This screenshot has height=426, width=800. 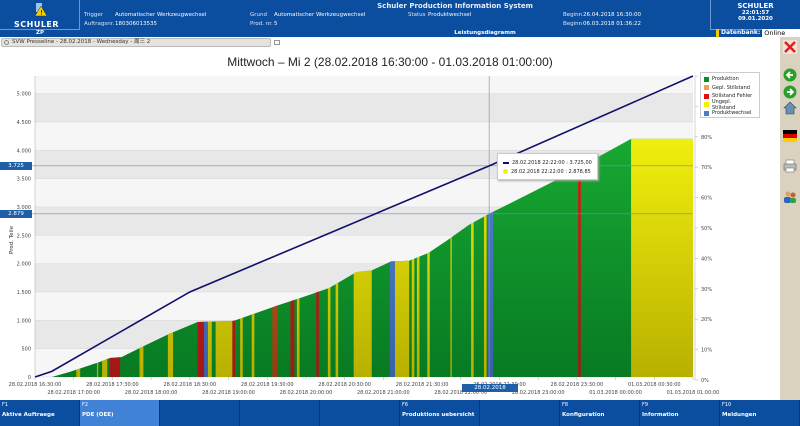 What do you see at coordinates (790, 166) in the screenshot?
I see `printer-icon` at bounding box center [790, 166].